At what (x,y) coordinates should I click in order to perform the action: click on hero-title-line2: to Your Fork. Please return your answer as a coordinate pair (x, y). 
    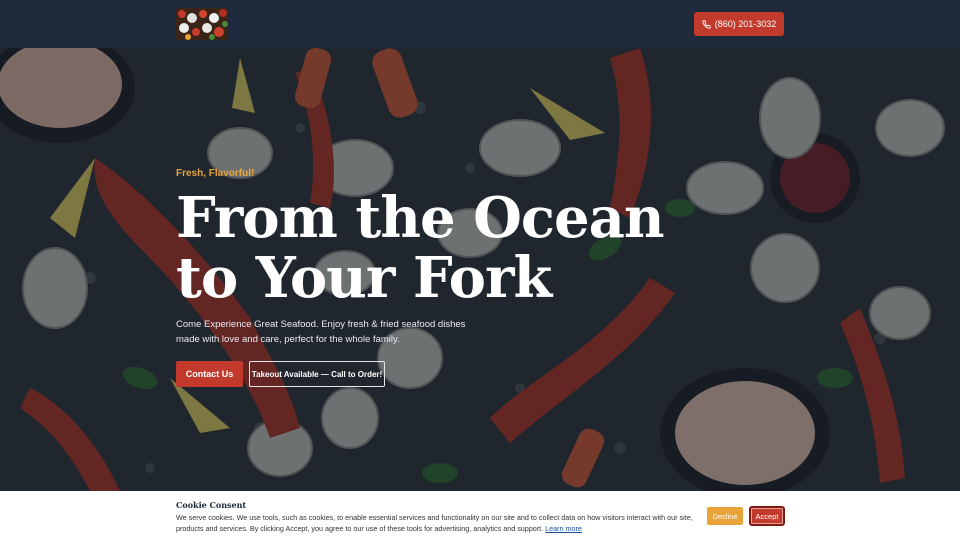
    Looking at the image, I should click on (364, 278).